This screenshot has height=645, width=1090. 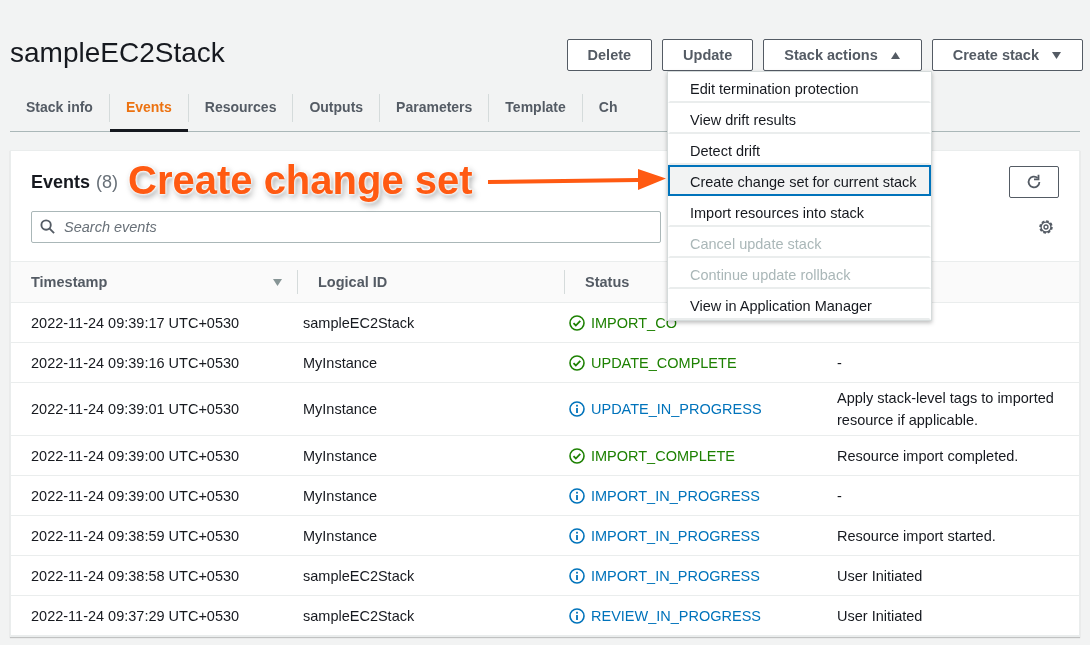 I want to click on status-text: REVIEW_IN_PROGRESS, so click(x=676, y=616).